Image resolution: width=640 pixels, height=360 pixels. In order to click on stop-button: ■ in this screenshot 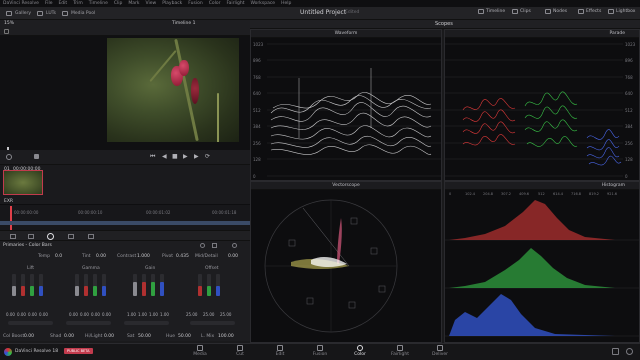, I will do `click(175, 156)`.